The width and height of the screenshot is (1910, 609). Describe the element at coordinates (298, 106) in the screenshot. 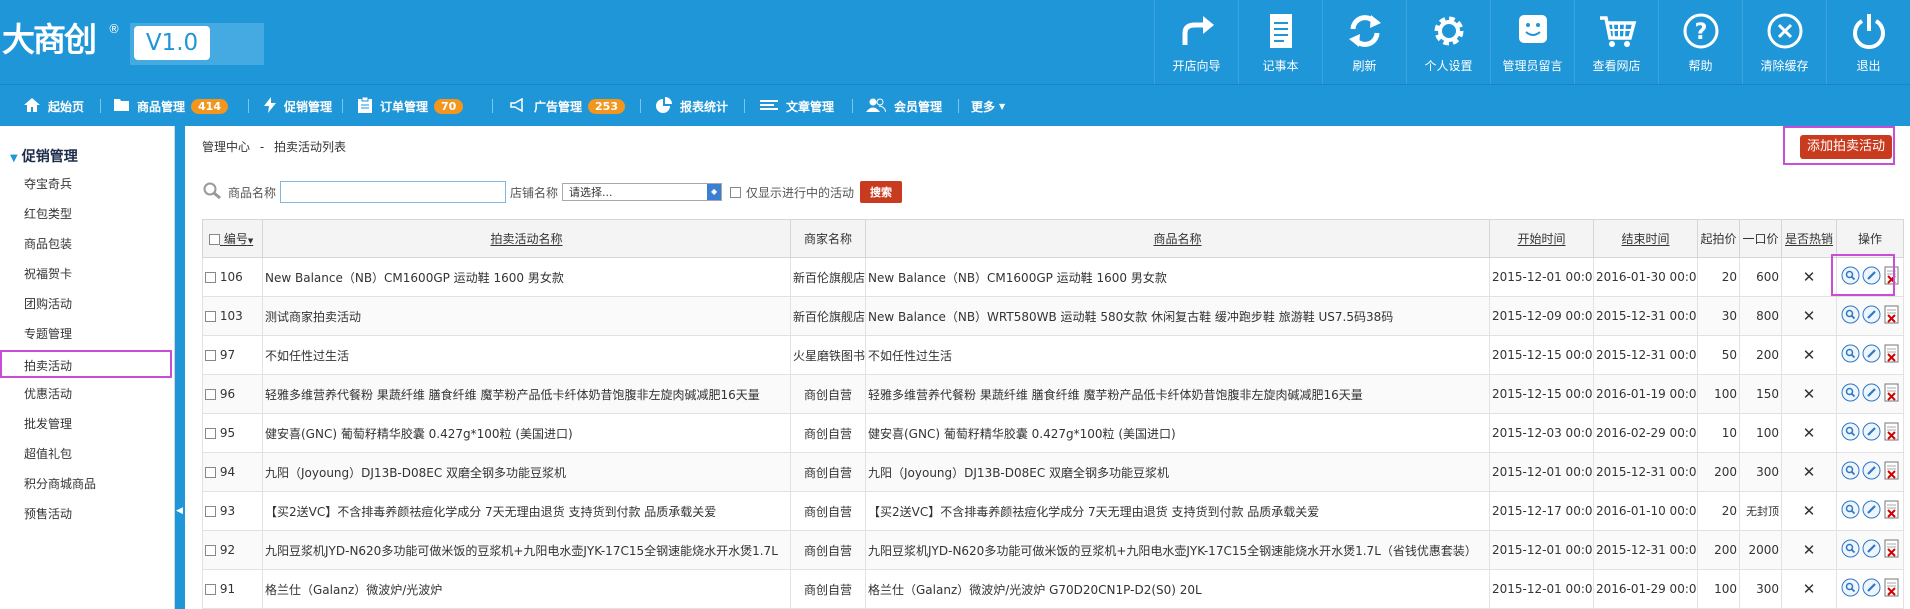

I see `nav-promotion: 促销管理` at that location.